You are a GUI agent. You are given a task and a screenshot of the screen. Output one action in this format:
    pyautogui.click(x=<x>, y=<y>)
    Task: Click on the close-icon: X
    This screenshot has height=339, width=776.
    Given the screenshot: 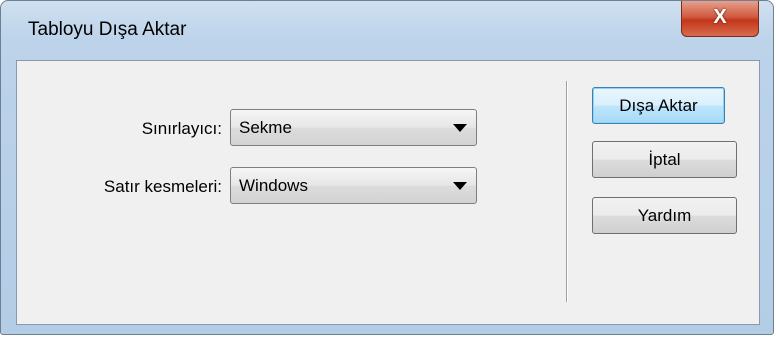 What is the action you would take?
    pyautogui.click(x=720, y=17)
    